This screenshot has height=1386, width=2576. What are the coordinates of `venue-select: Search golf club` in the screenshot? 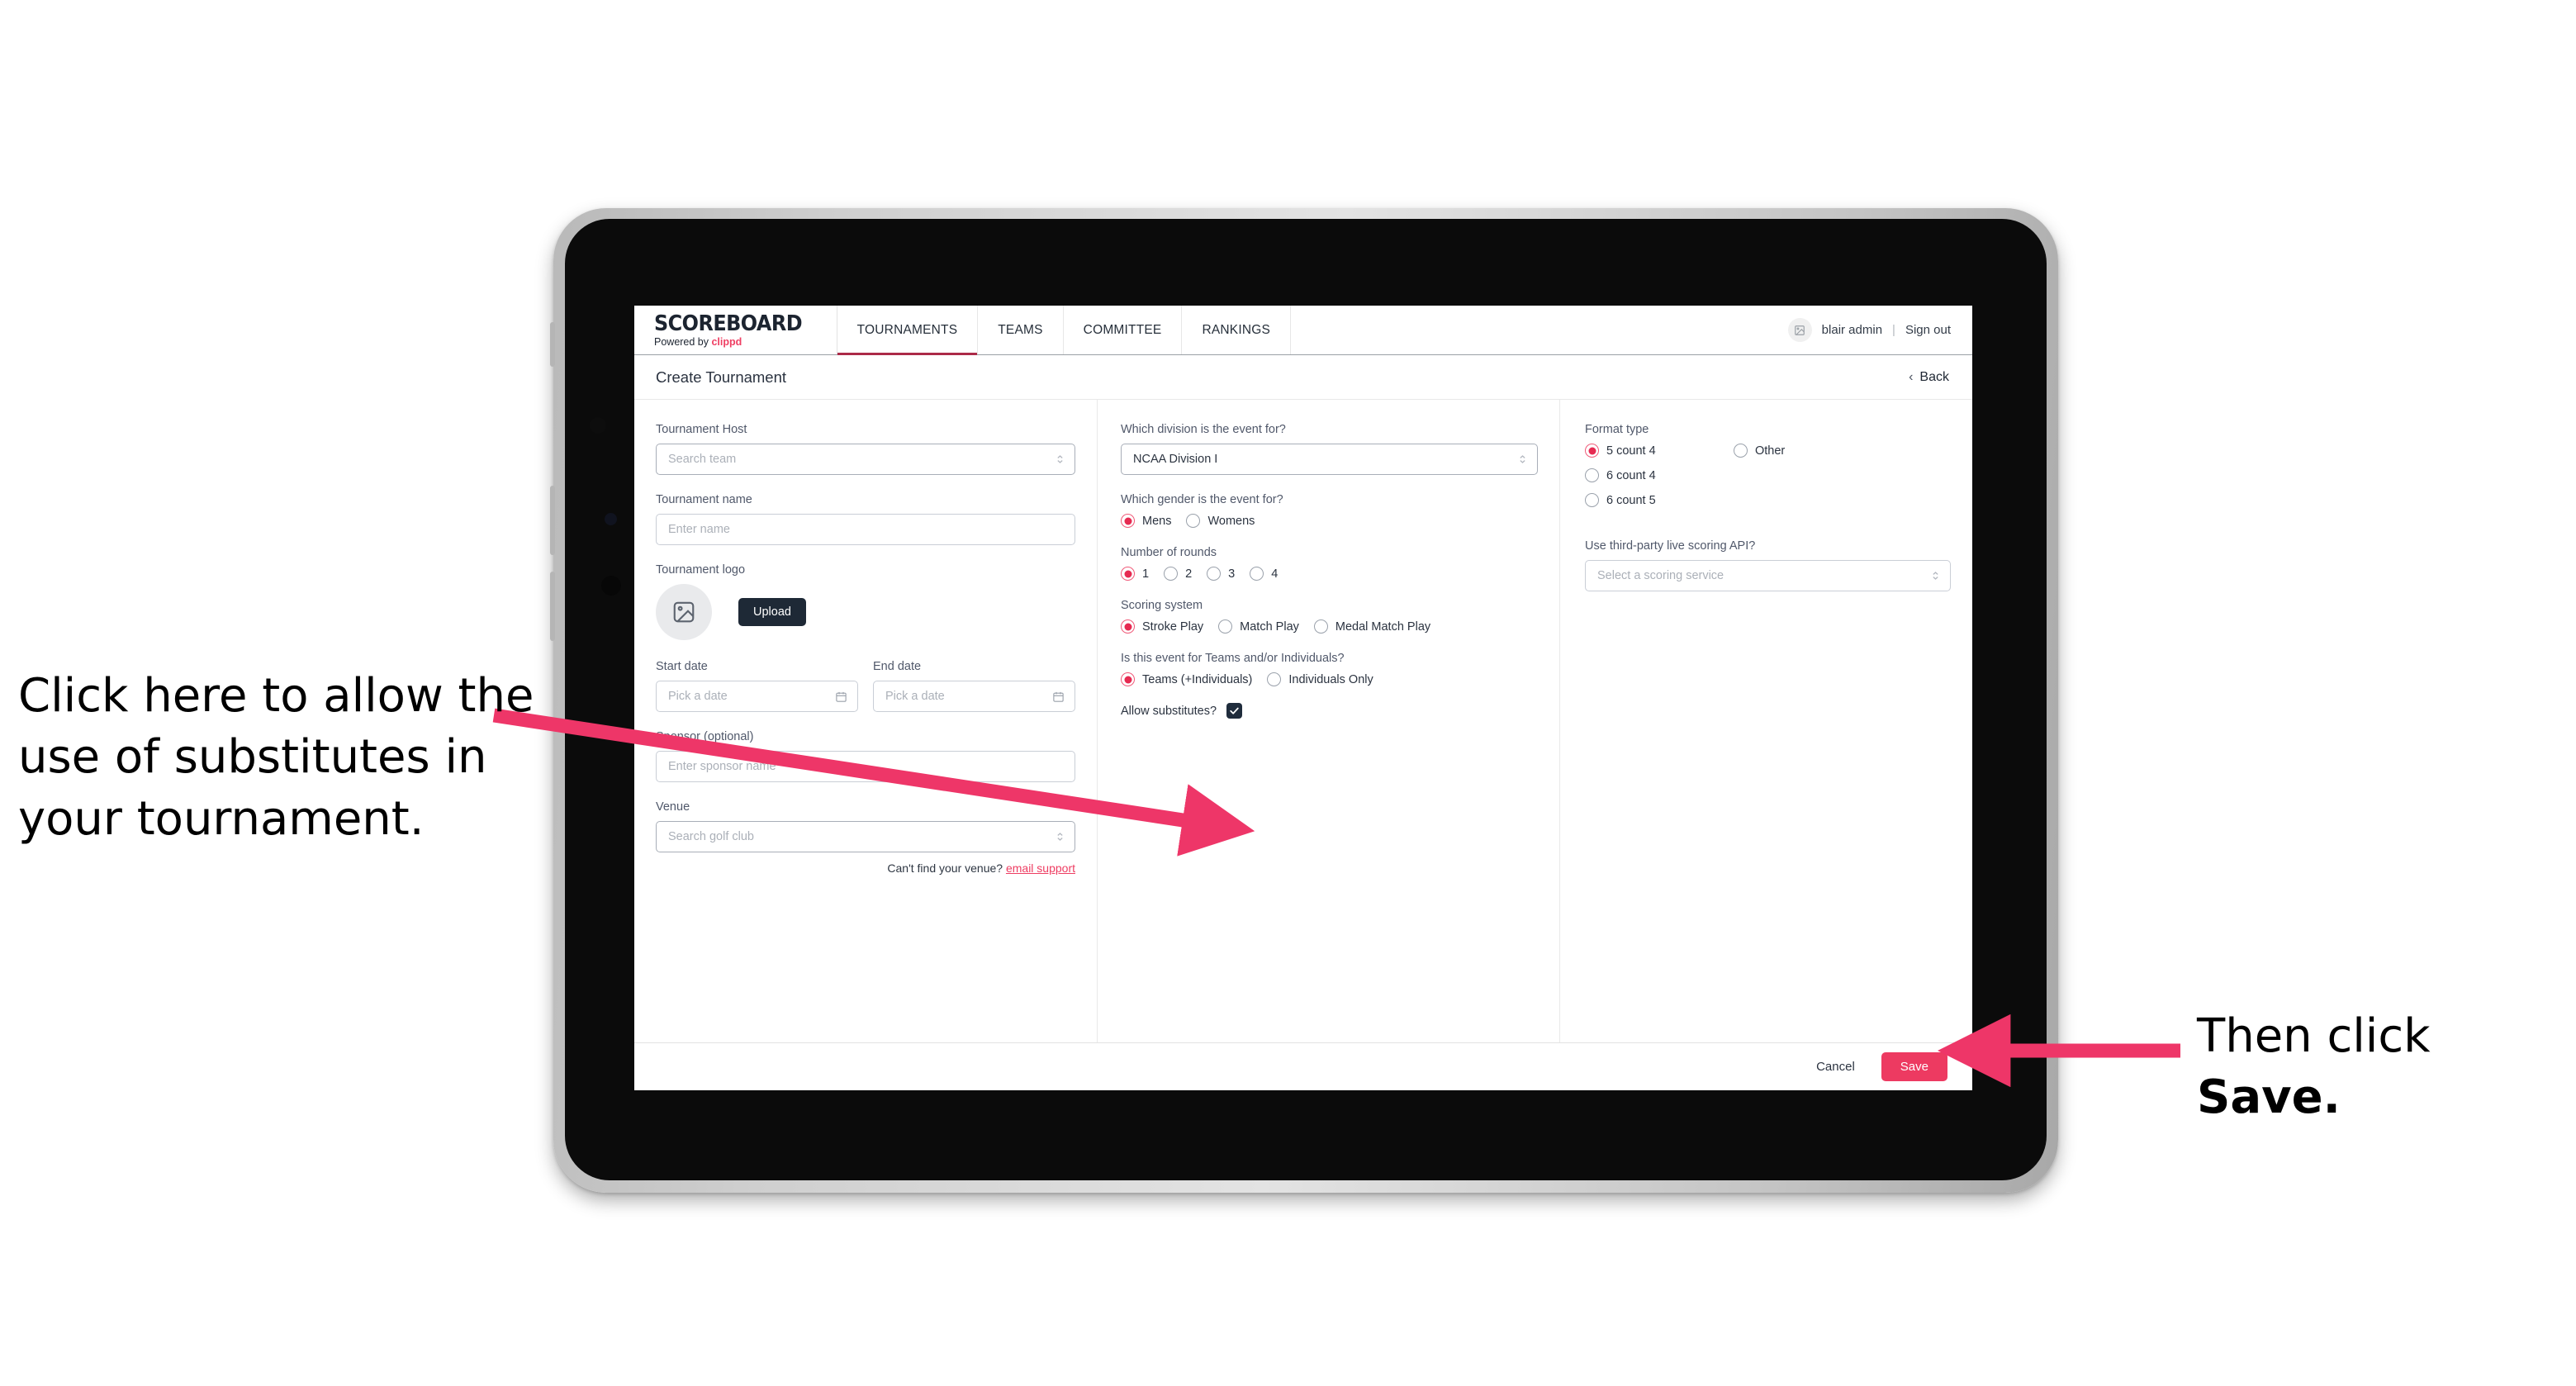 It's located at (866, 836).